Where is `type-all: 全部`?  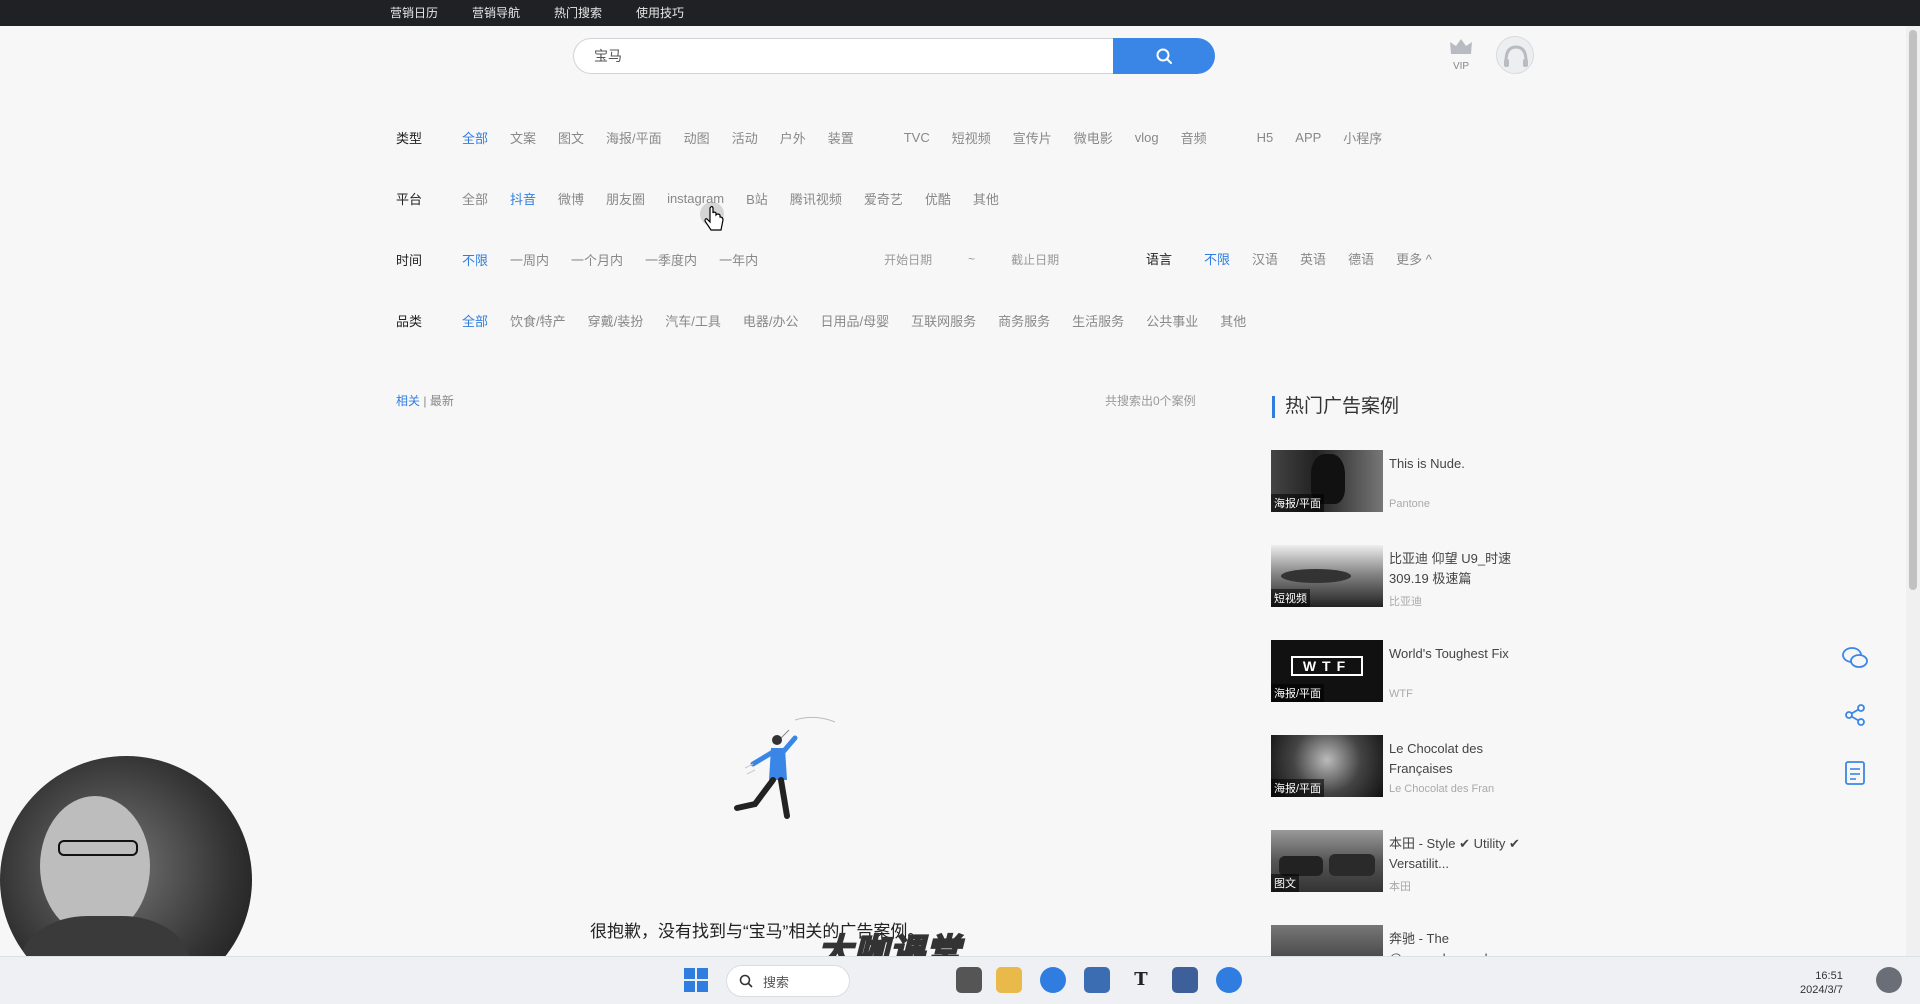
type-all: 全部 is located at coordinates (475, 137).